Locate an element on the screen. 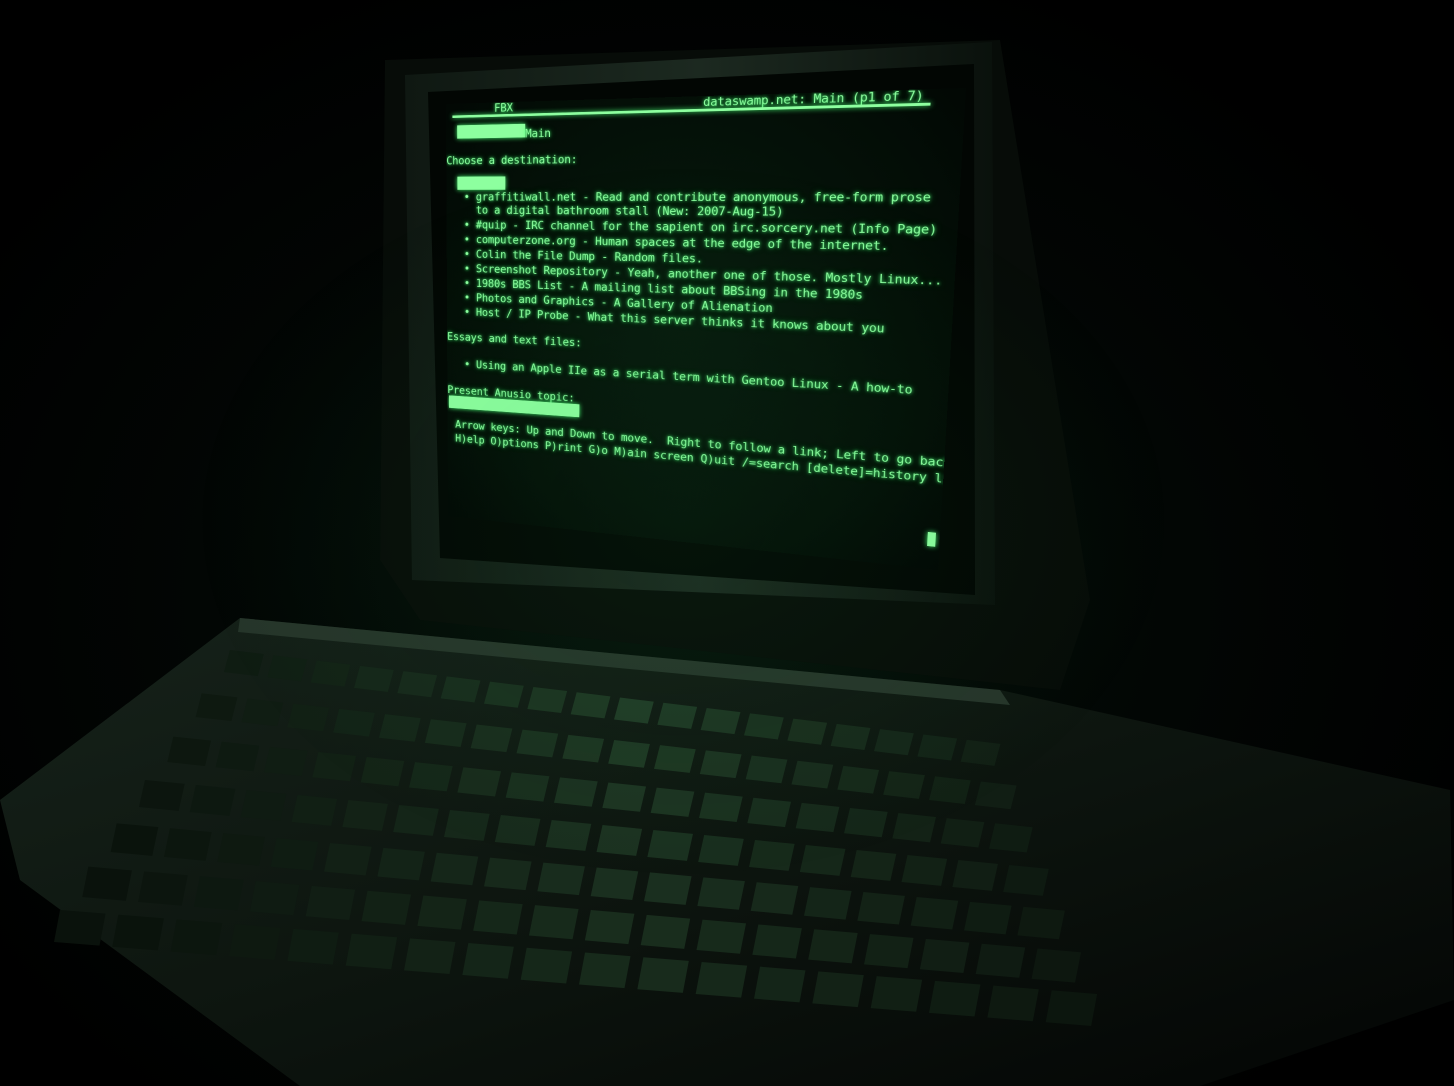 This screenshot has height=1086, width=1454. header-box is located at coordinates (491, 131).